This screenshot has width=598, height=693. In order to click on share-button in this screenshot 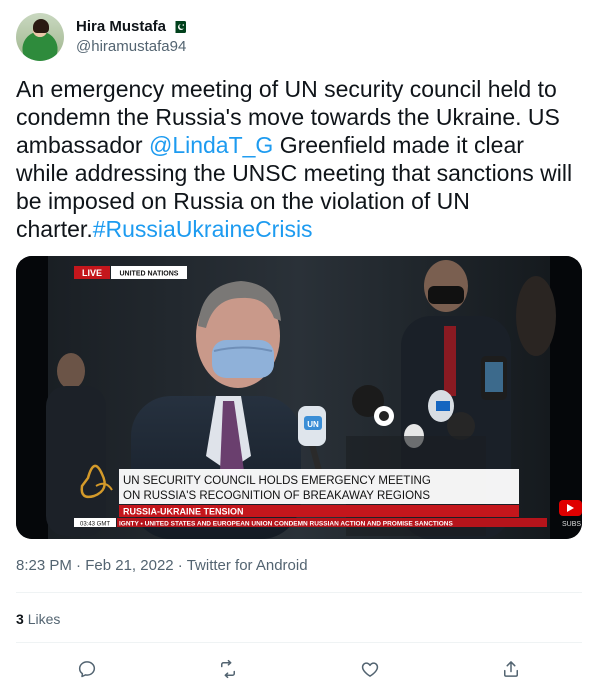, I will do `click(511, 669)`.